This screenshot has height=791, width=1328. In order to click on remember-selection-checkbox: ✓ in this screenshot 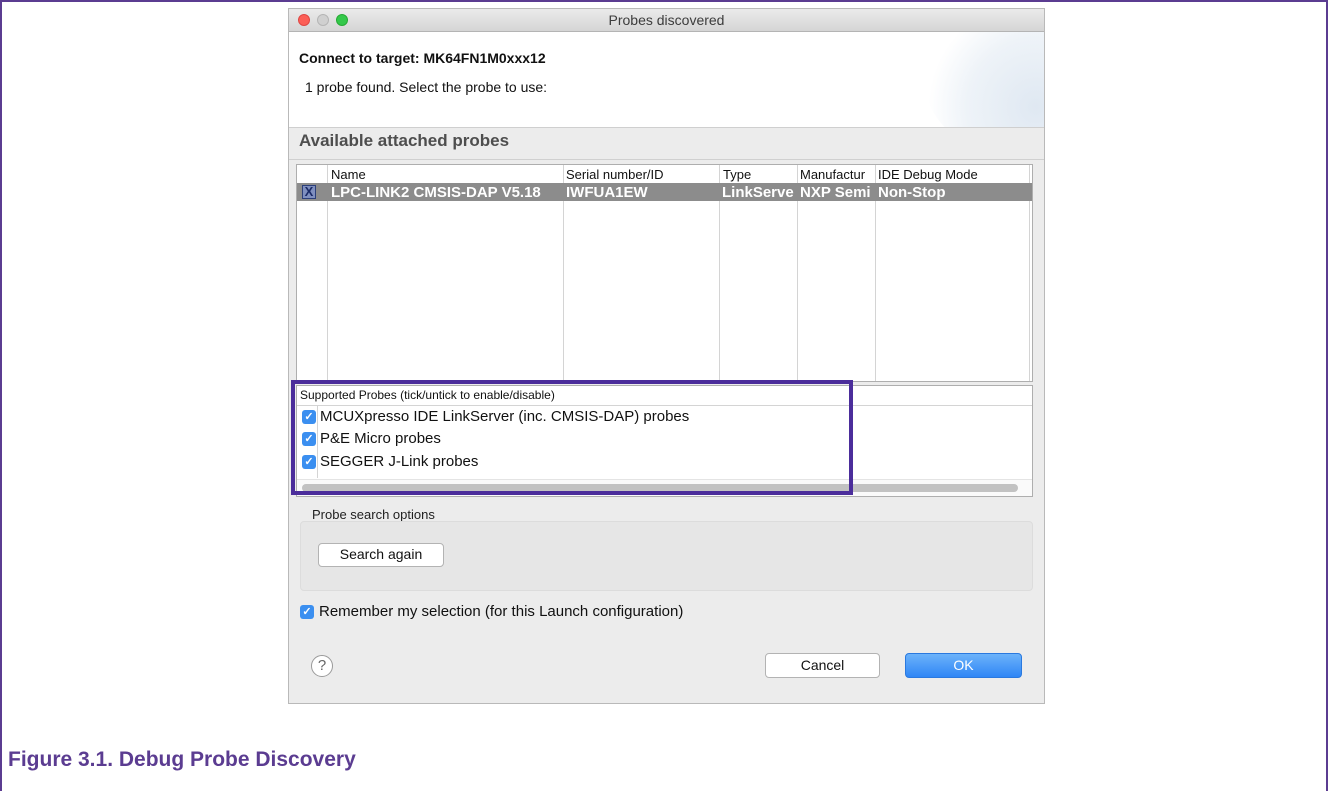, I will do `click(307, 612)`.